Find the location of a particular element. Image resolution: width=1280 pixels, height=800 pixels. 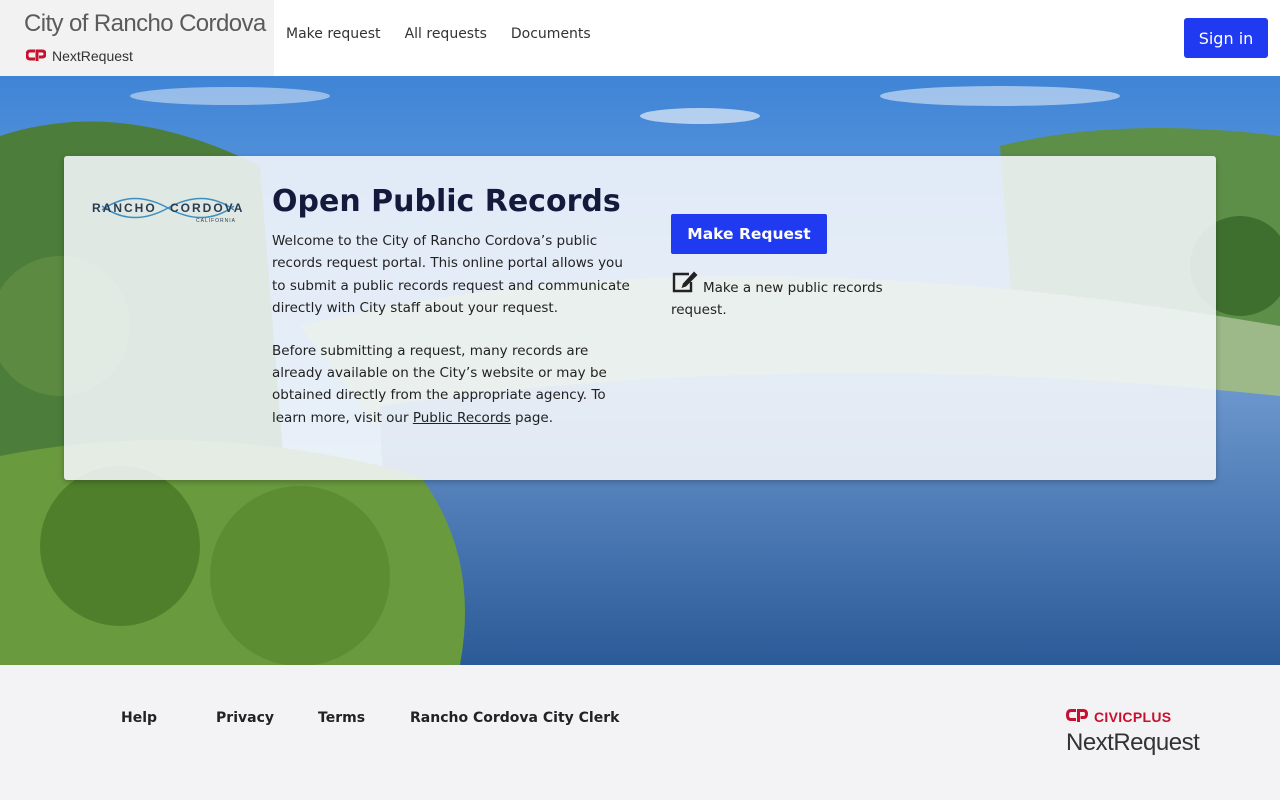

product-name: NextRequest is located at coordinates (92, 56).